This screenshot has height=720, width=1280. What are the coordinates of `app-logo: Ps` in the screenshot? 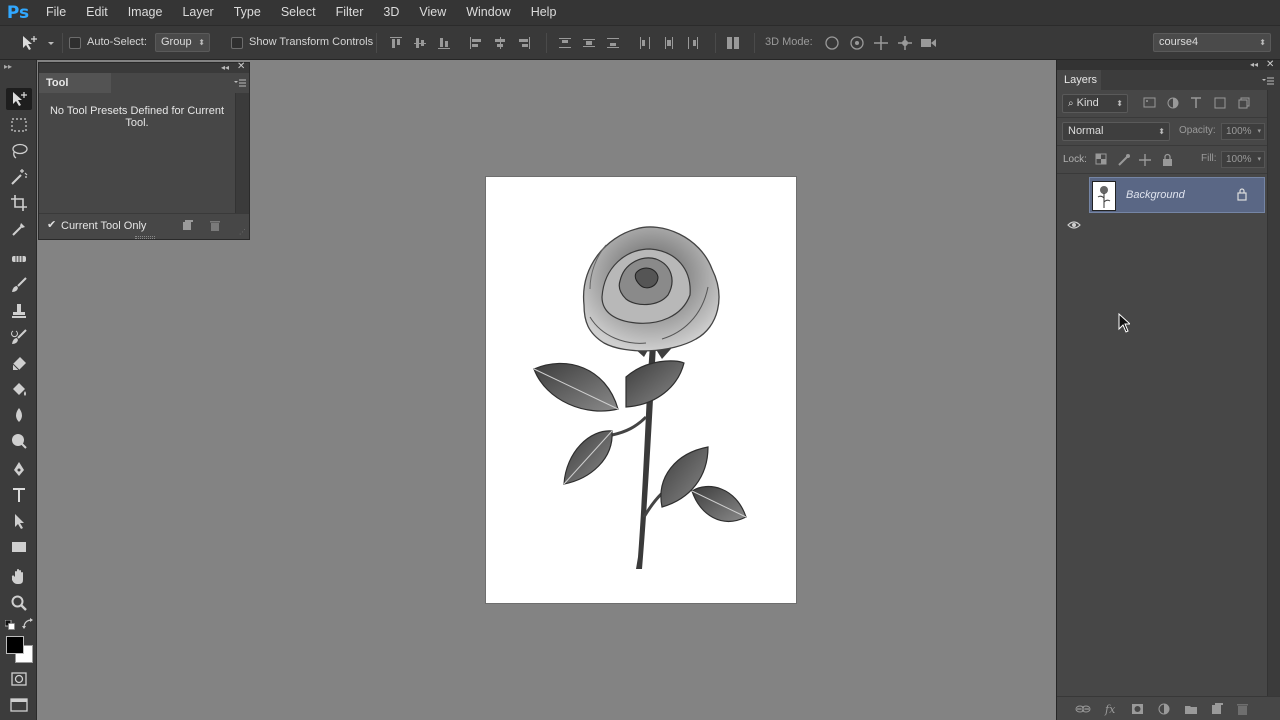 It's located at (18, 12).